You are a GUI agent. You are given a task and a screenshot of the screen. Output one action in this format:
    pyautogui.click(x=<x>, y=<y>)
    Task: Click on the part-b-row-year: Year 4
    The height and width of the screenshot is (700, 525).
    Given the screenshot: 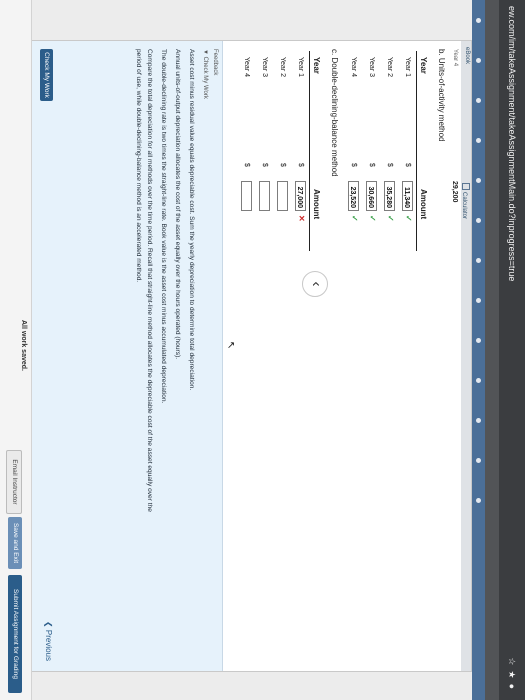 What is the action you would take?
    pyautogui.click(x=353, y=67)
    